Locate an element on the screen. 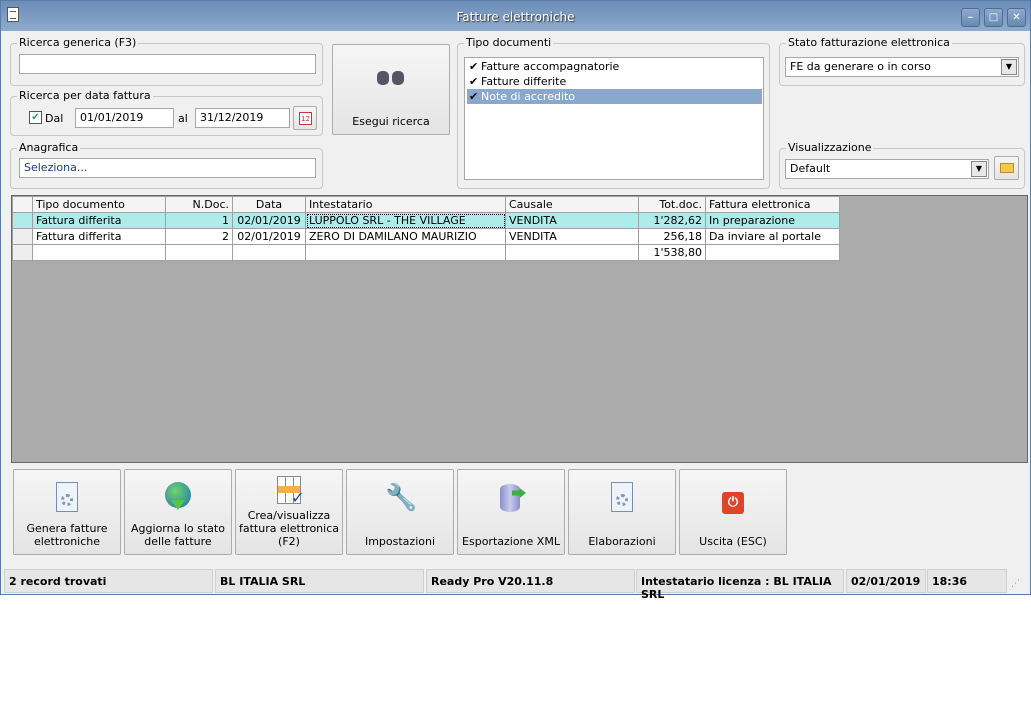  item-label: Fatture accompagnatorie is located at coordinates (550, 66).